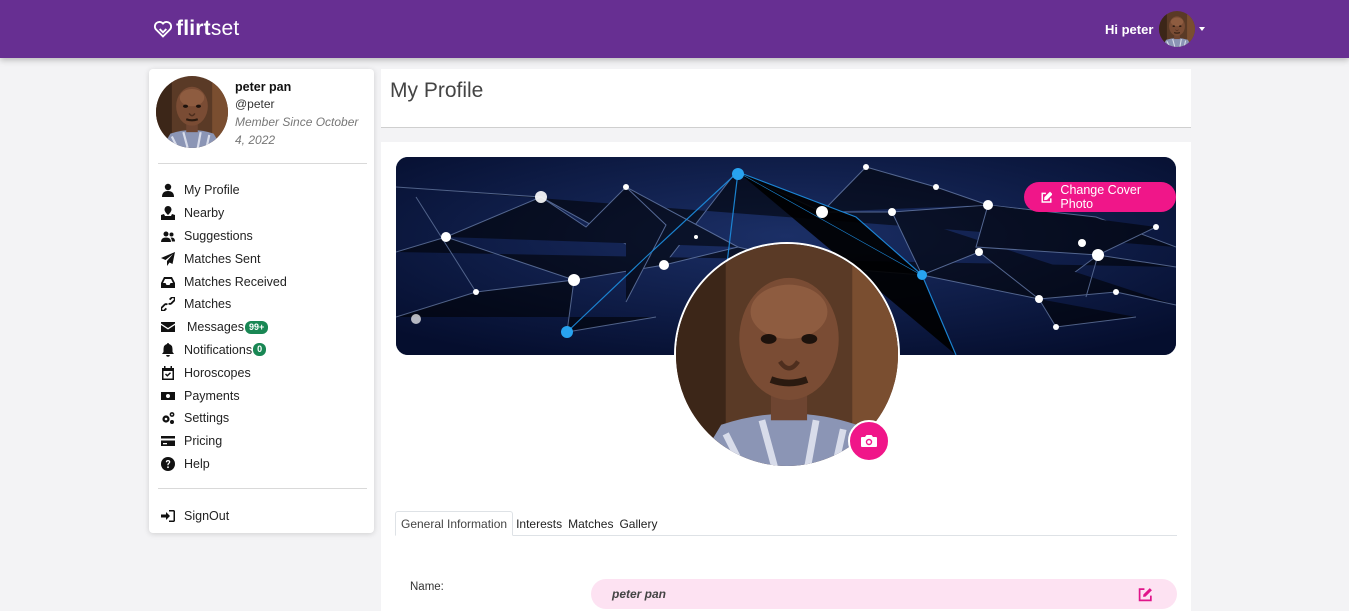 The height and width of the screenshot is (611, 1349). Describe the element at coordinates (454, 523) in the screenshot. I see `tab-general-information: General Information` at that location.